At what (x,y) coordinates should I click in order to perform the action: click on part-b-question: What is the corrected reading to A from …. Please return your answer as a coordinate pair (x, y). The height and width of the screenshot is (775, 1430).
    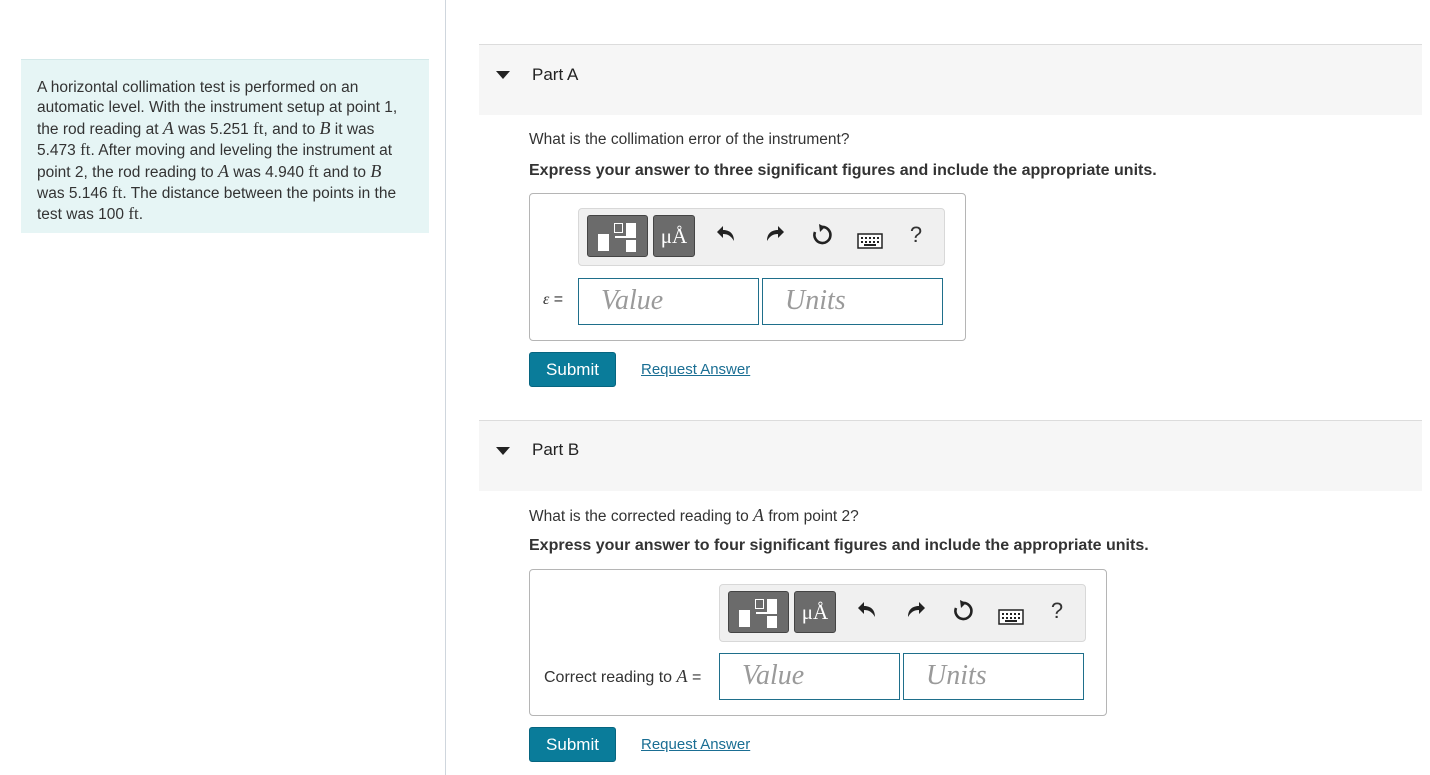
    Looking at the image, I should click on (694, 515).